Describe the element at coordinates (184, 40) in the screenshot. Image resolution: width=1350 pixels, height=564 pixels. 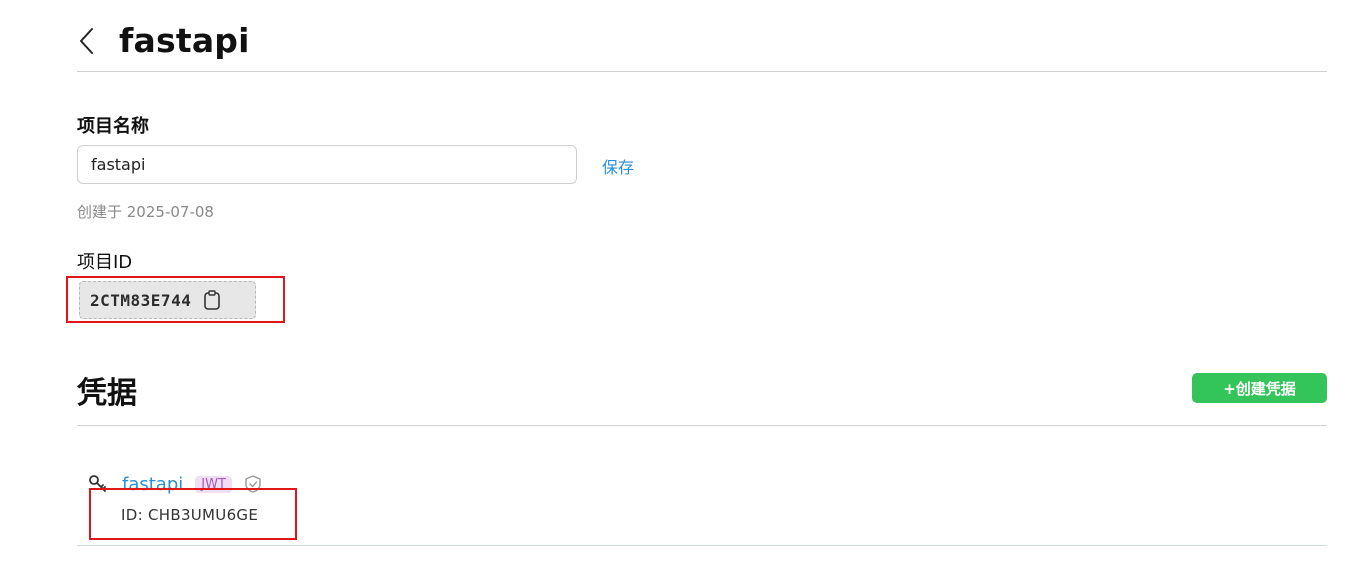
I see `page-title: fastapi` at that location.